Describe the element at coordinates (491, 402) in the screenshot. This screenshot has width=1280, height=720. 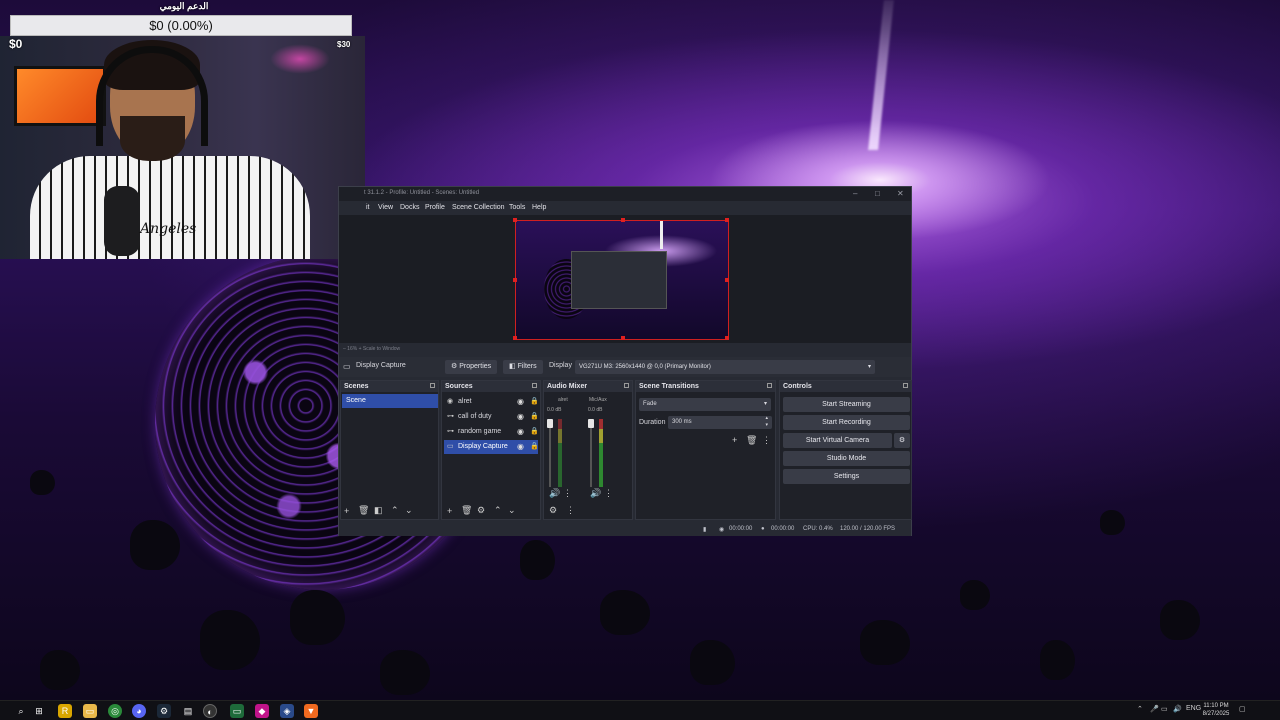
I see `source-item-alret: ◉ alret ◉ 🔒` at that location.